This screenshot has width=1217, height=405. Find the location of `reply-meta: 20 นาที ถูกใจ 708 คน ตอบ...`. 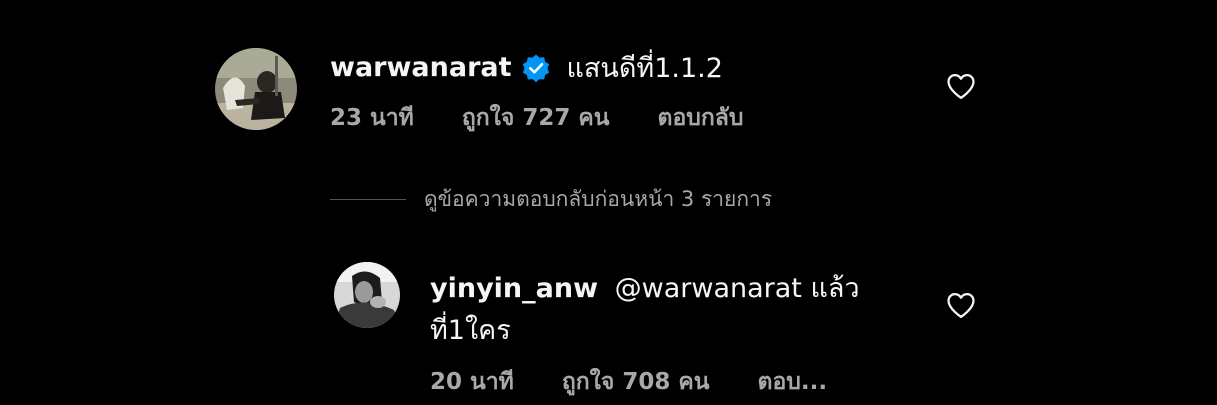

reply-meta: 20 นาที ถูกใจ 708 คน ตอบ... is located at coordinates (628, 382).